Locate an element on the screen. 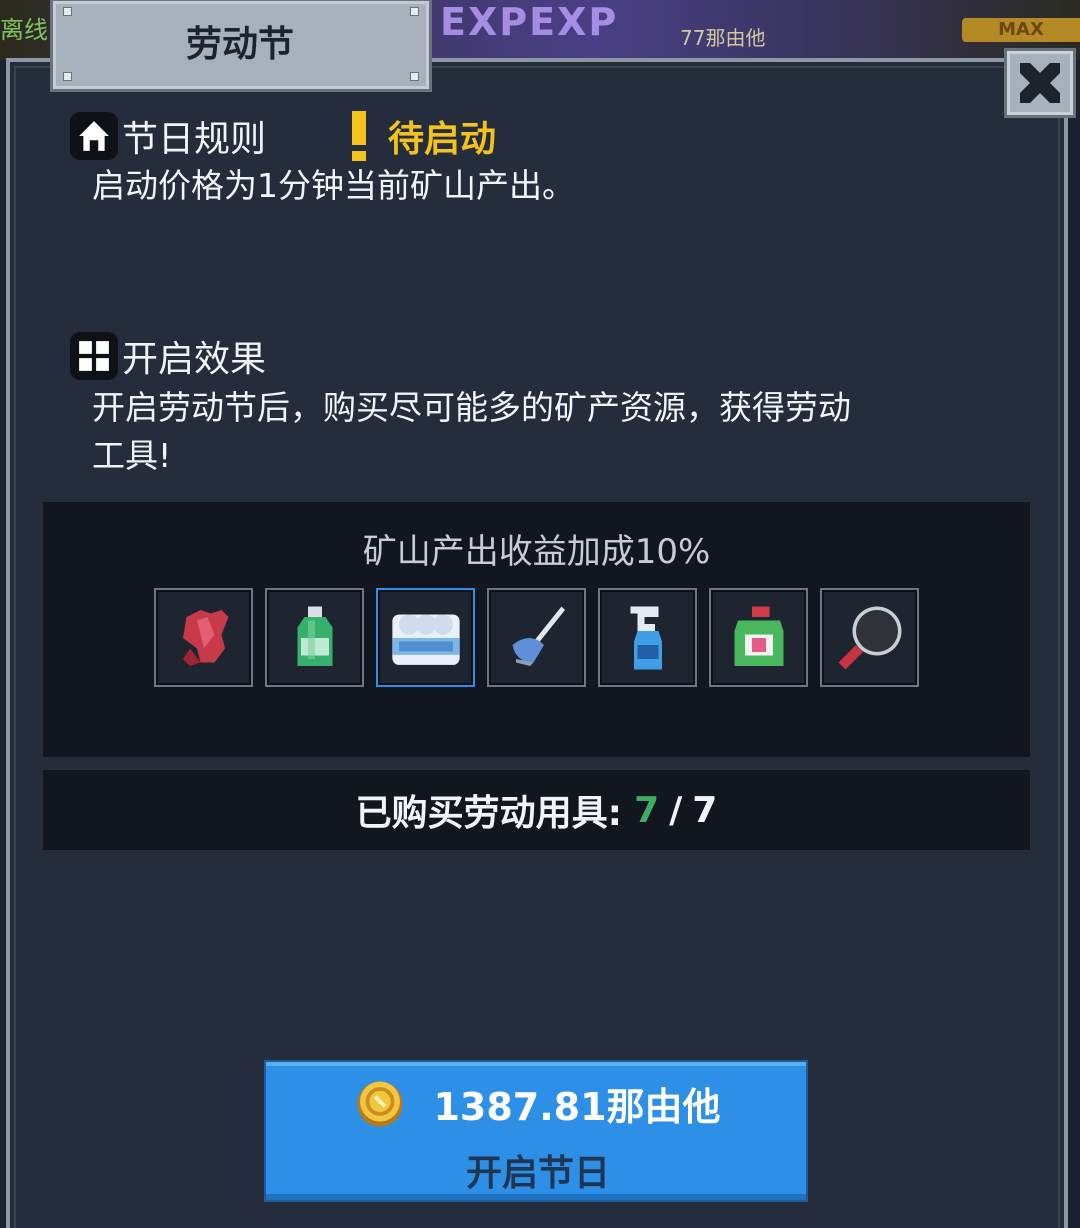 Image resolution: width=1080 pixels, height=1228 pixels. close-x-icon is located at coordinates (1040, 83).